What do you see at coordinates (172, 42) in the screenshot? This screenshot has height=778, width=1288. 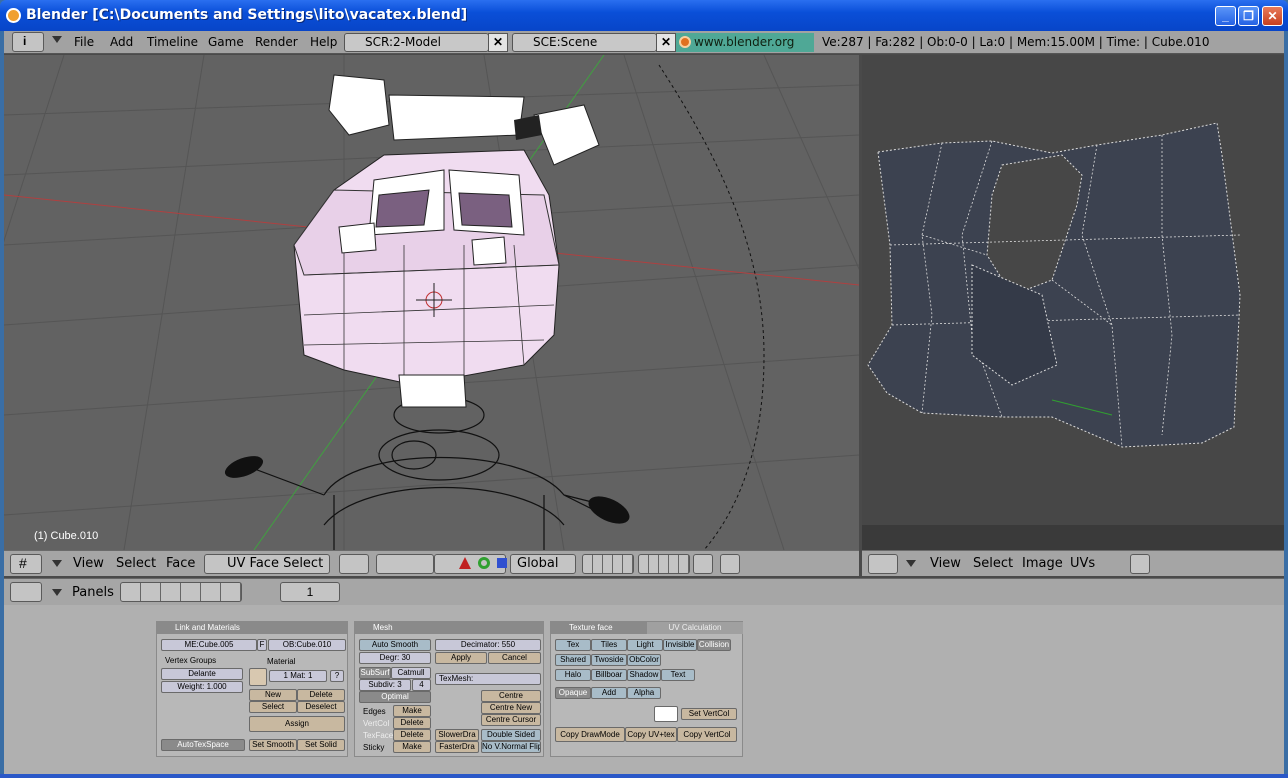 I see `menu-timeline: Timeline` at bounding box center [172, 42].